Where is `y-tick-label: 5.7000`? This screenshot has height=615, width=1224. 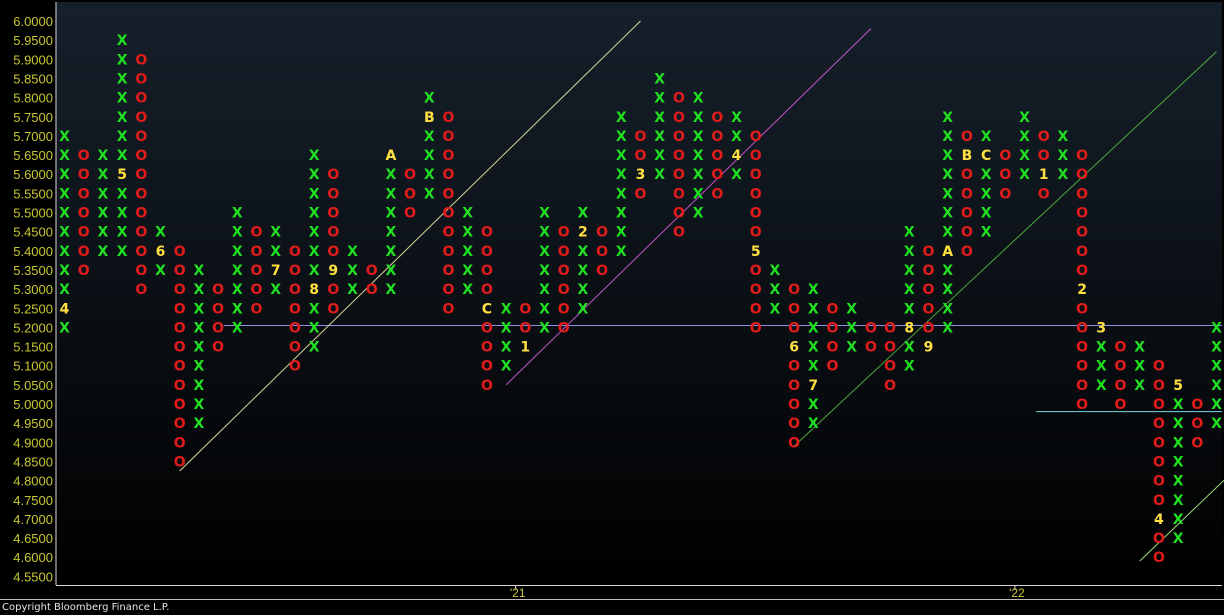
y-tick-label: 5.7000 is located at coordinates (33, 136).